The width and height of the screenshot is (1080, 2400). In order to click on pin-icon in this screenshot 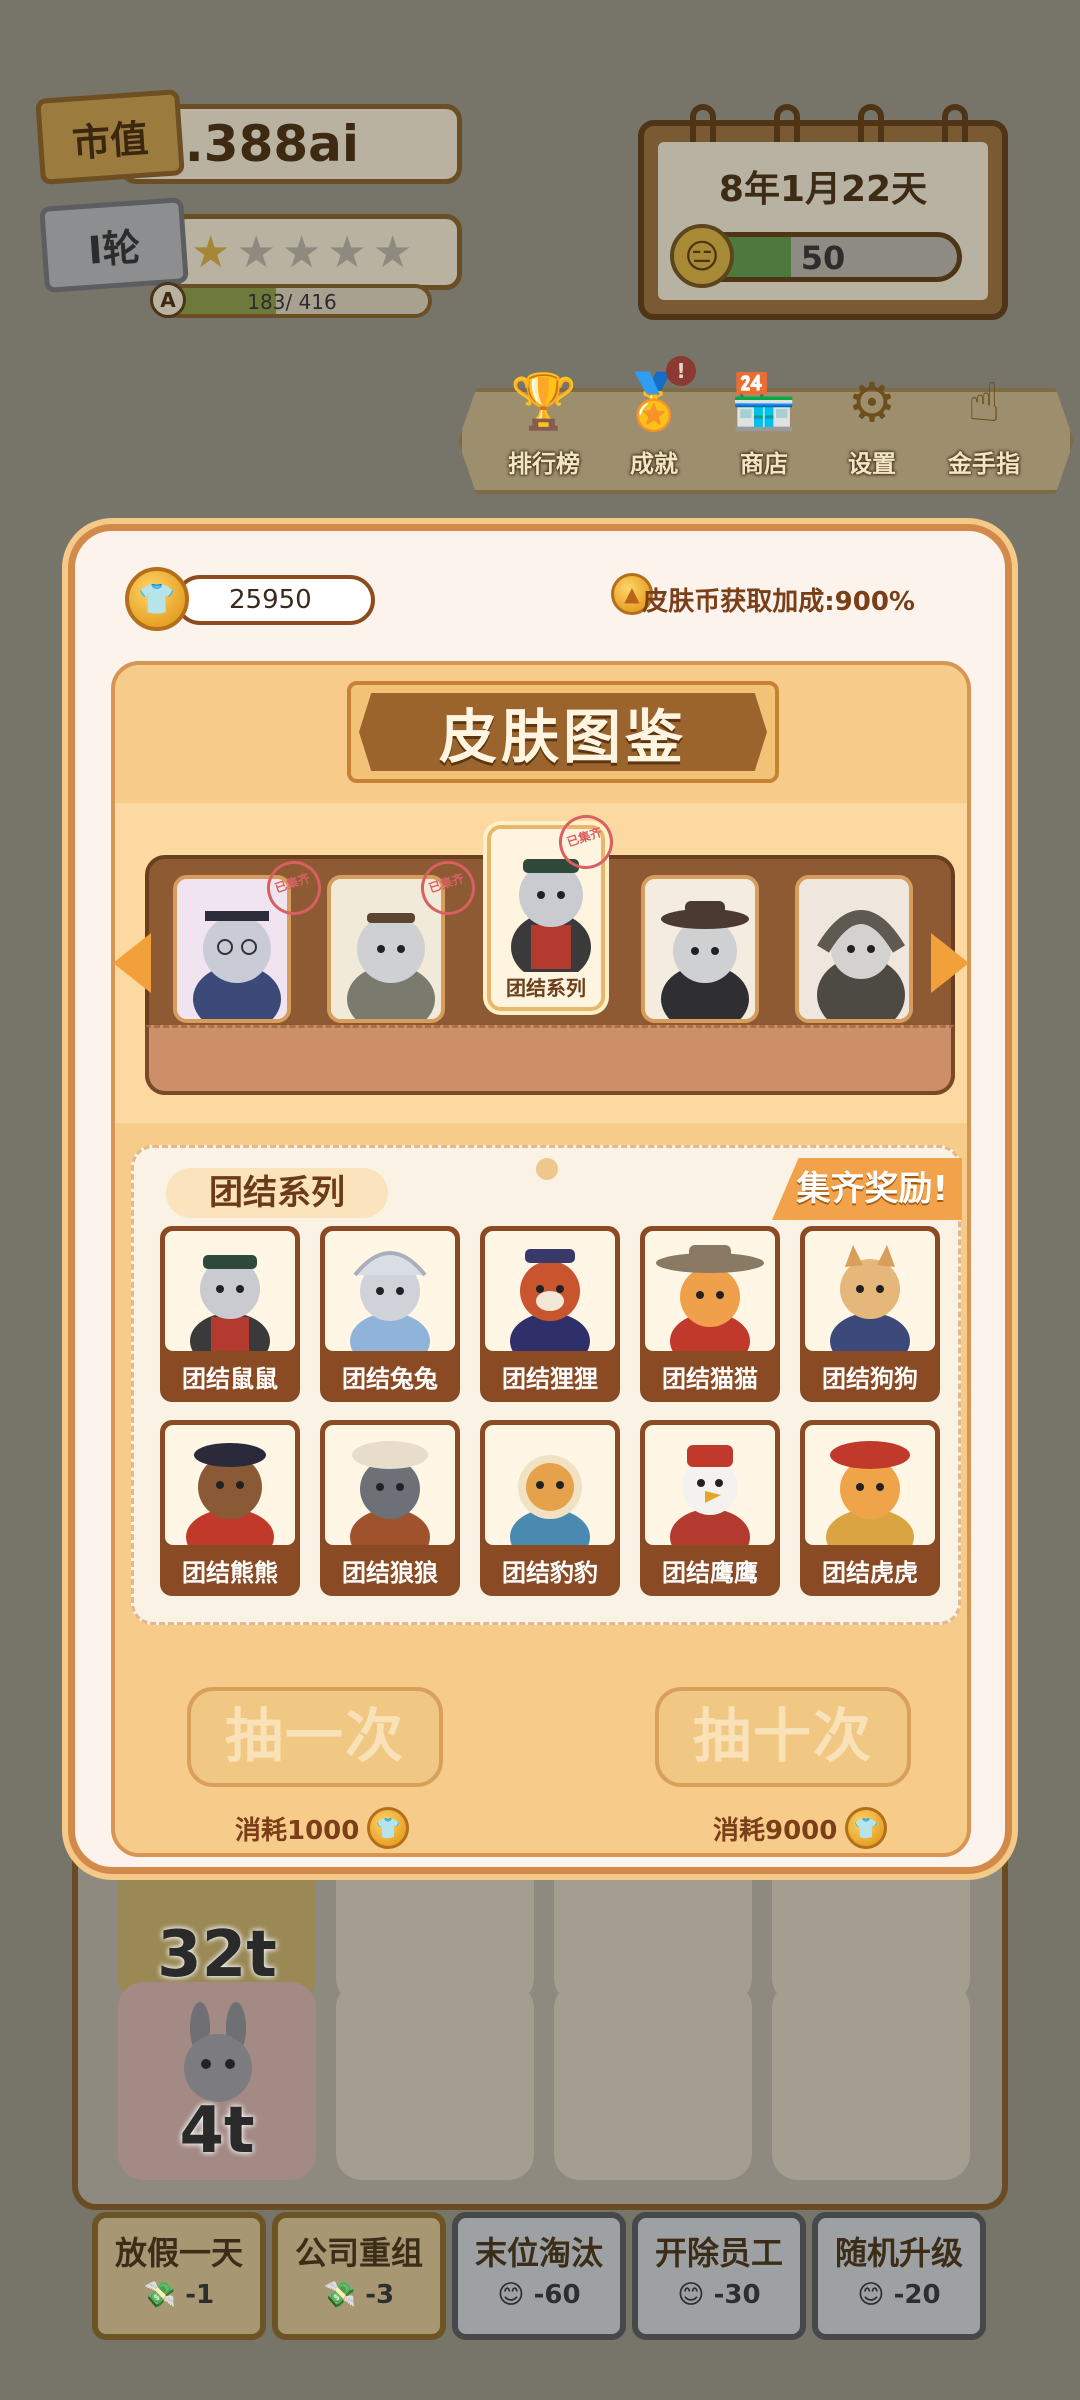, I will do `click(547, 1169)`.